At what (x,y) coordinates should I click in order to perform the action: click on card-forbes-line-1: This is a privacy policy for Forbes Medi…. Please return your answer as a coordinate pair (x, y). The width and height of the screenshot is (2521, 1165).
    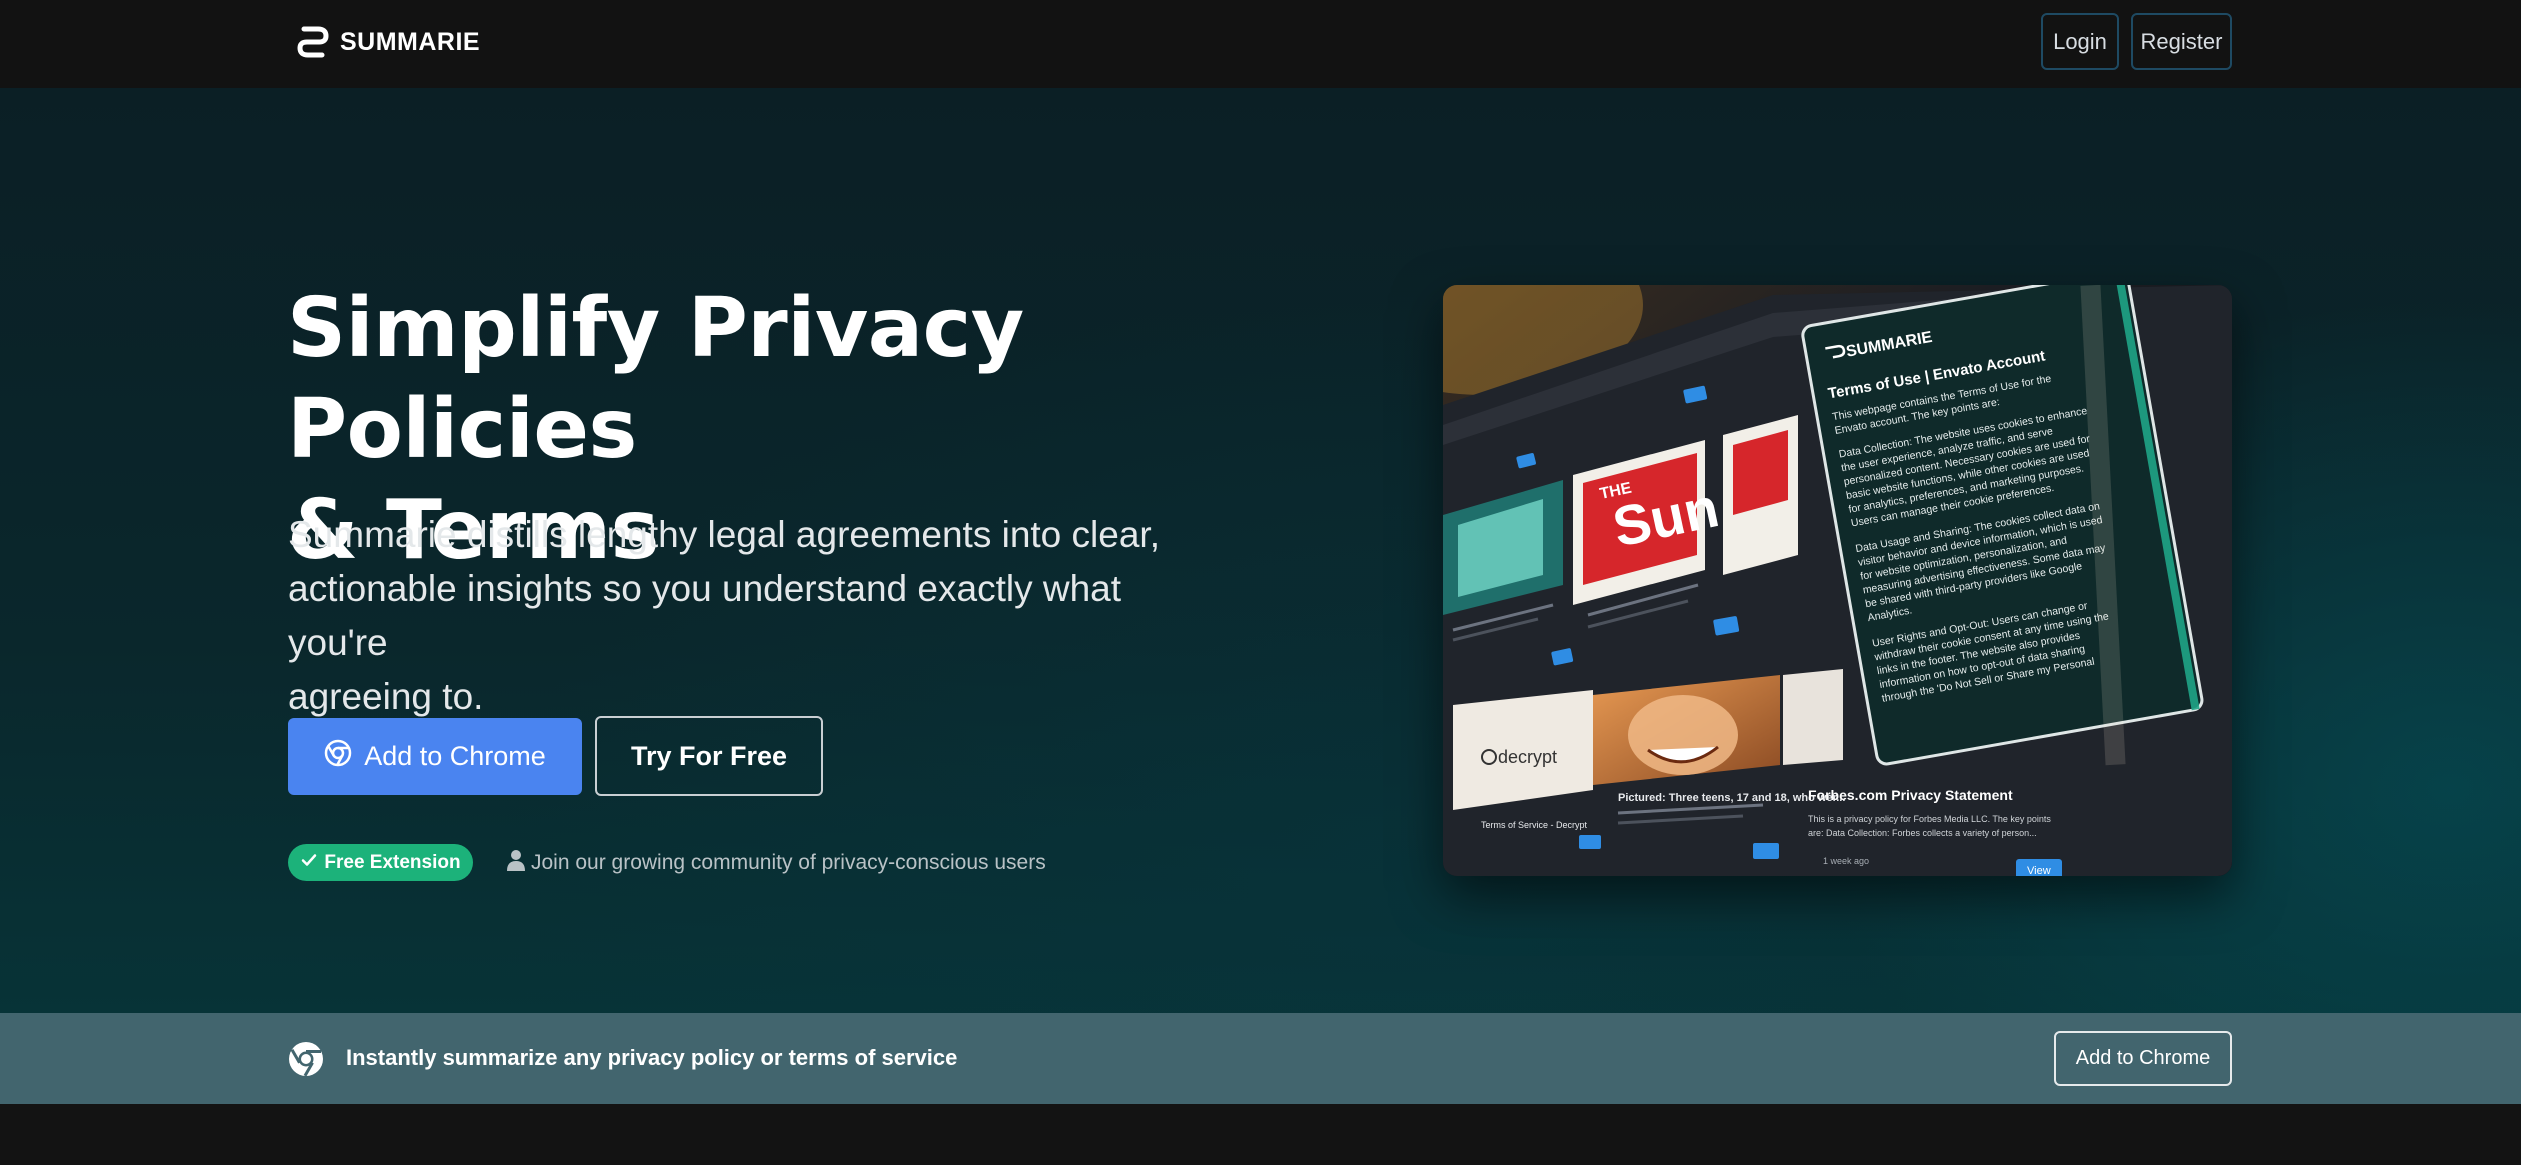
    Looking at the image, I should click on (1929, 819).